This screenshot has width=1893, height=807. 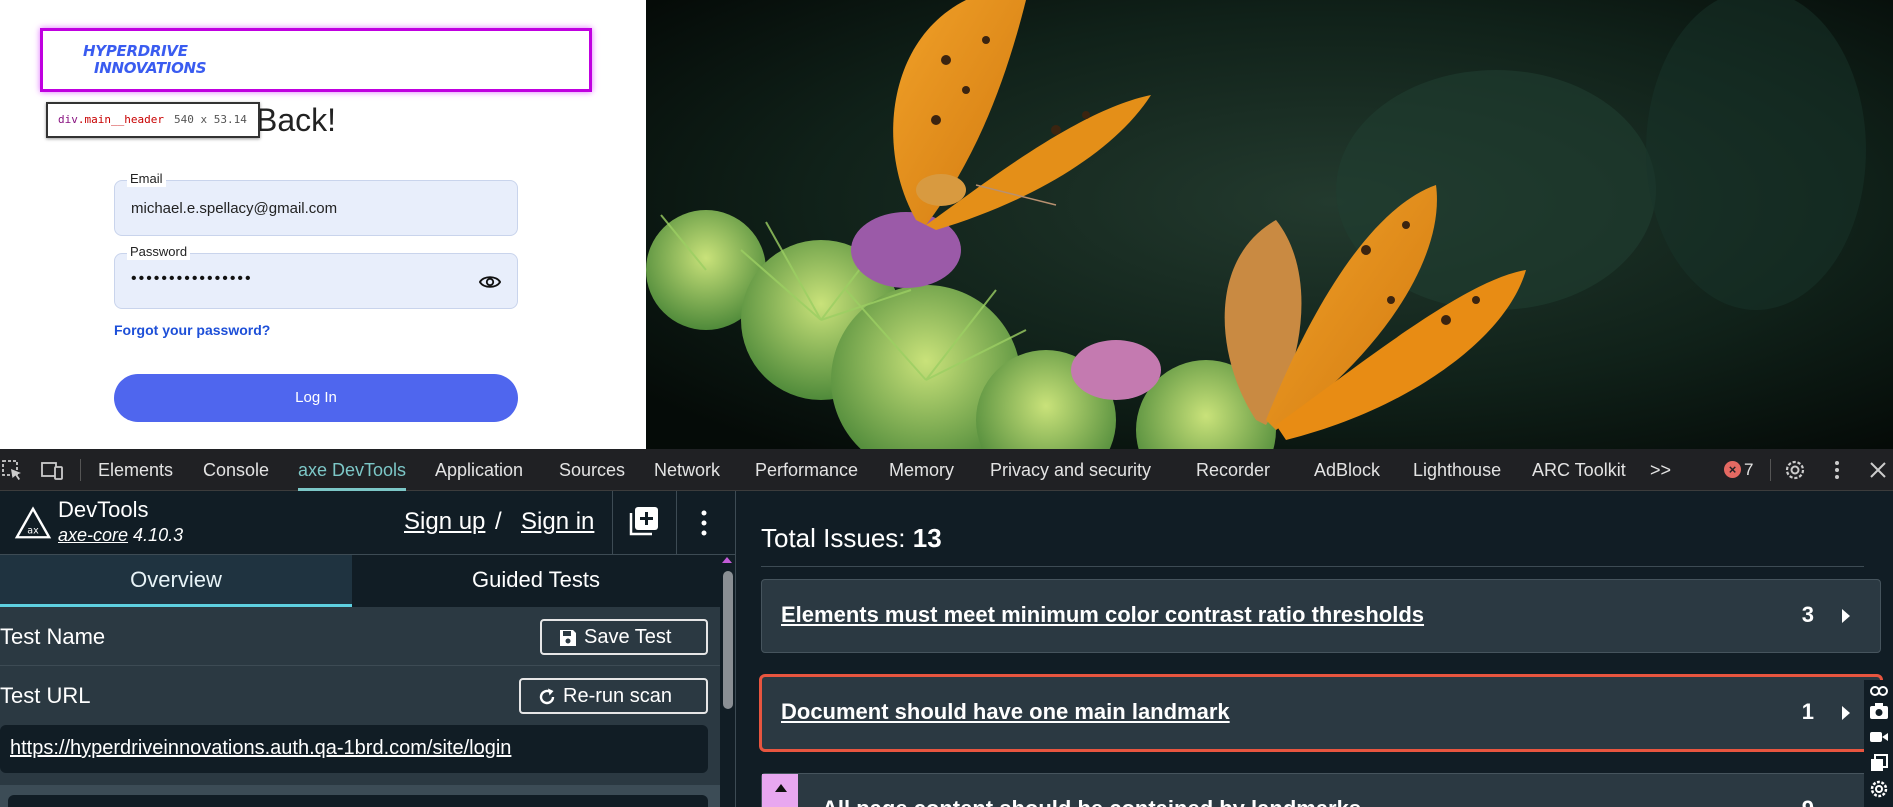 What do you see at coordinates (444, 522) in the screenshot?
I see `sign-up-link: Sign up` at bounding box center [444, 522].